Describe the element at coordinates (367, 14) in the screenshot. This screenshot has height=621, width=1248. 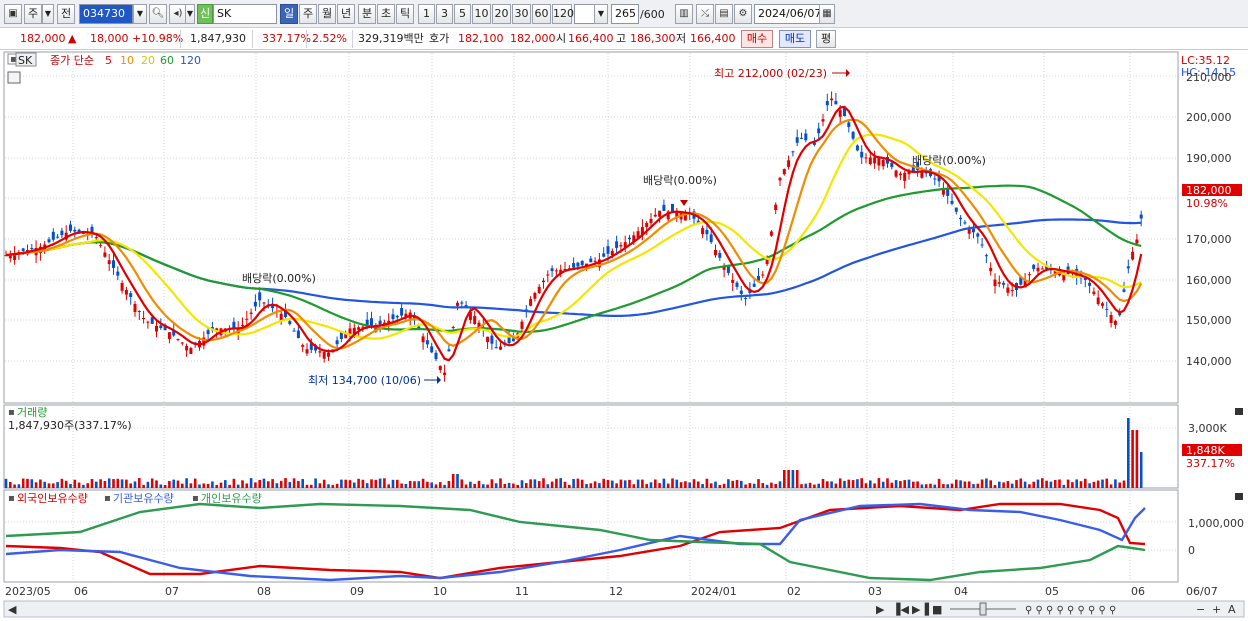
I see `period-minute-button: 분` at that location.